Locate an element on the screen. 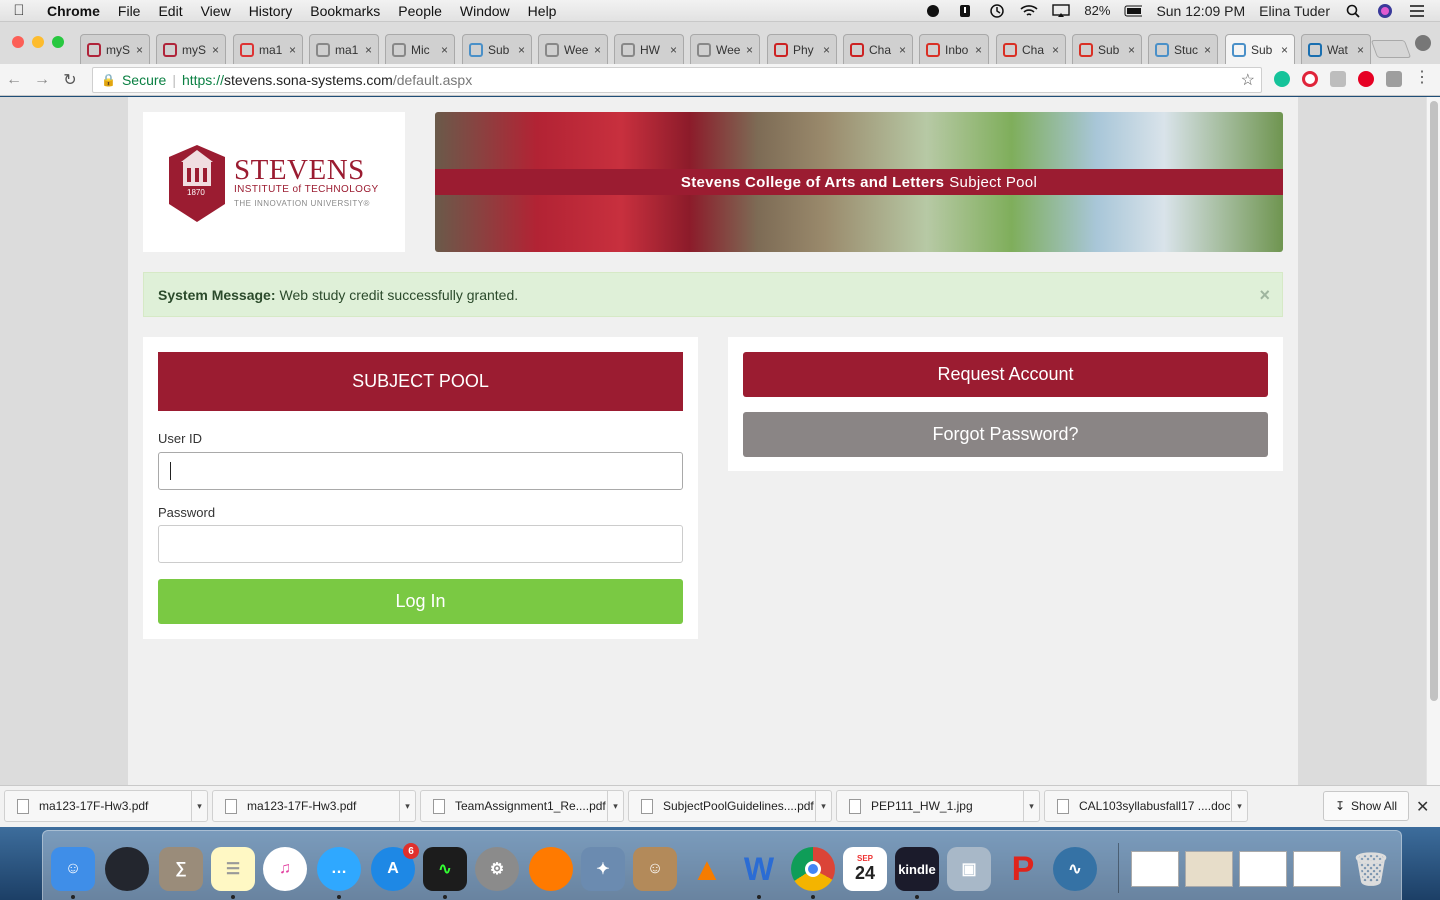  menu-app-chrome: Chrome is located at coordinates (73, 11).